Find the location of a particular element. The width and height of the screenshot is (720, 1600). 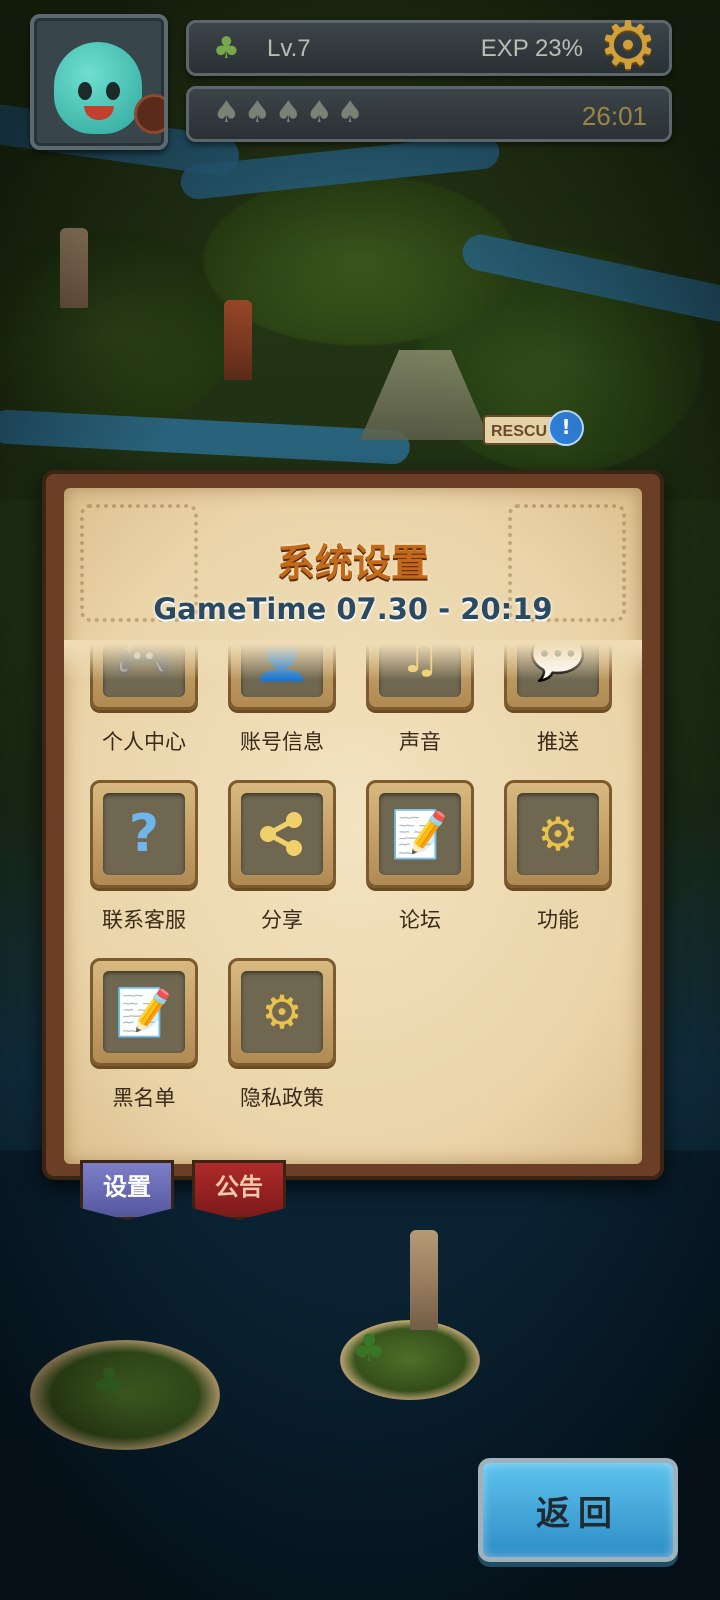

privacy-policy-item: ⚙ 隐私政策 is located at coordinates (282, 1034).